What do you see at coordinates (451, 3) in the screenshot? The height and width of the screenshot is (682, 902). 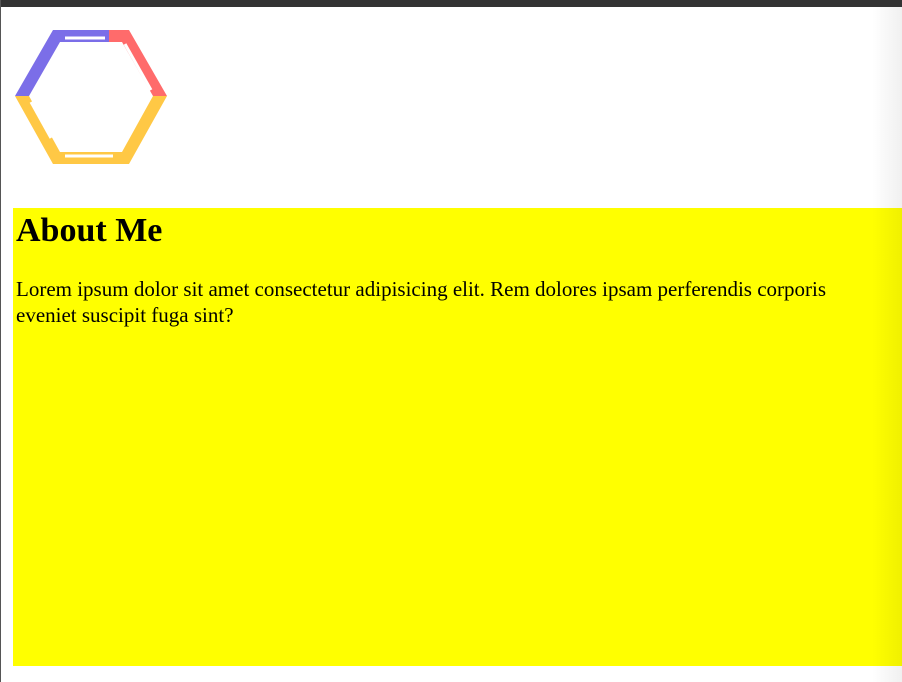 I see `top-bar` at bounding box center [451, 3].